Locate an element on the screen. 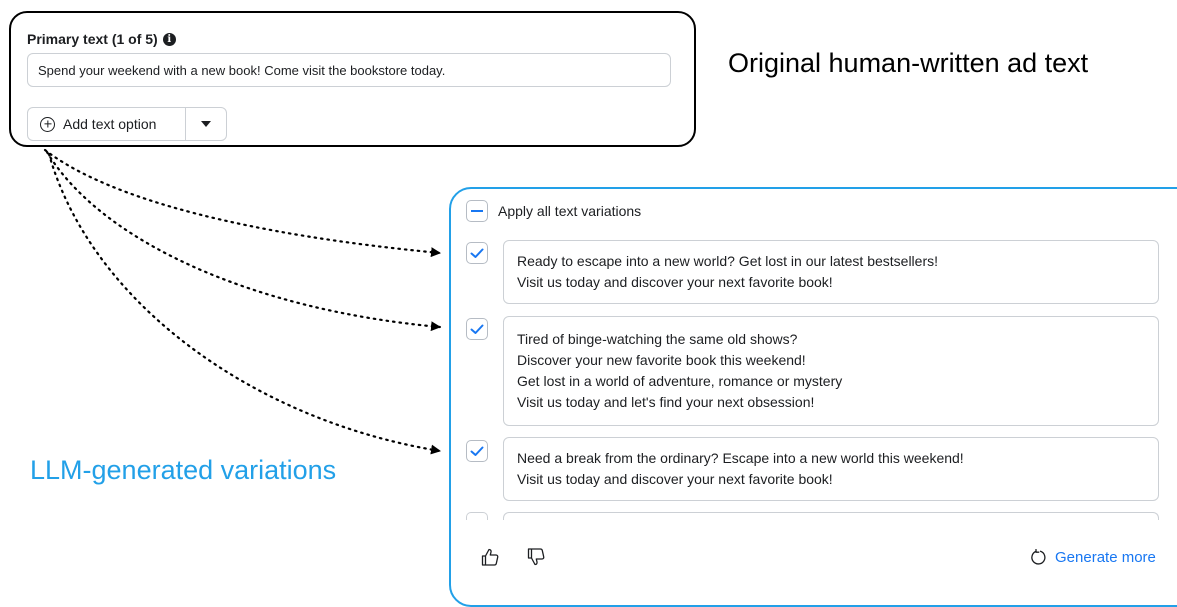  apply-all-label: Apply all text variations is located at coordinates (570, 211).